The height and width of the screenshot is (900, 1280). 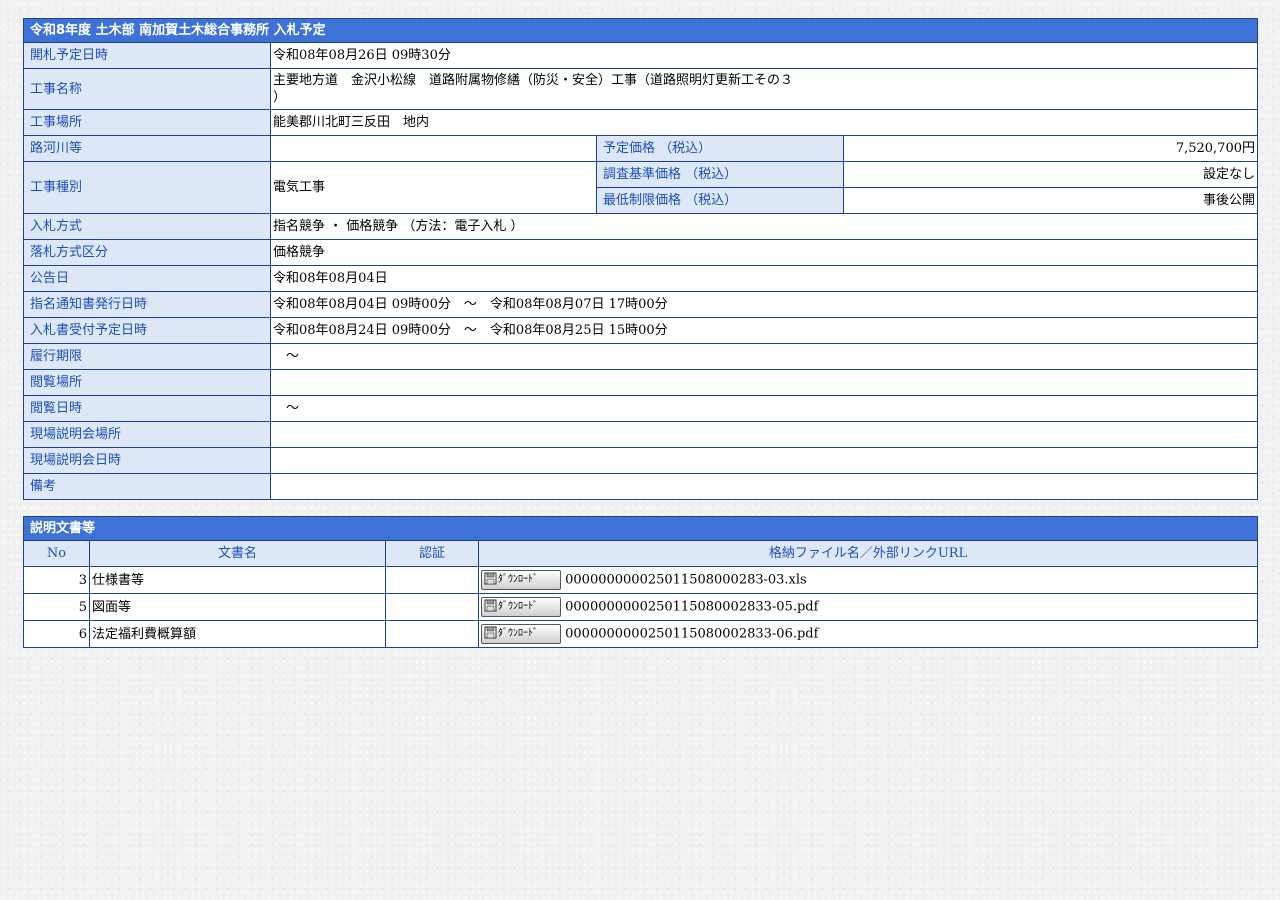 I want to click on performance-period-label: 履行期限, so click(x=147, y=356).